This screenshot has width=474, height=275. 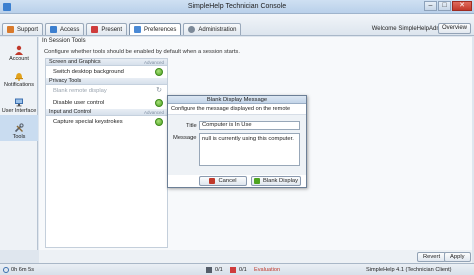 I want to click on group-header-screen-graphics: Screen and Graphics Advanced, so click(x=106, y=62).